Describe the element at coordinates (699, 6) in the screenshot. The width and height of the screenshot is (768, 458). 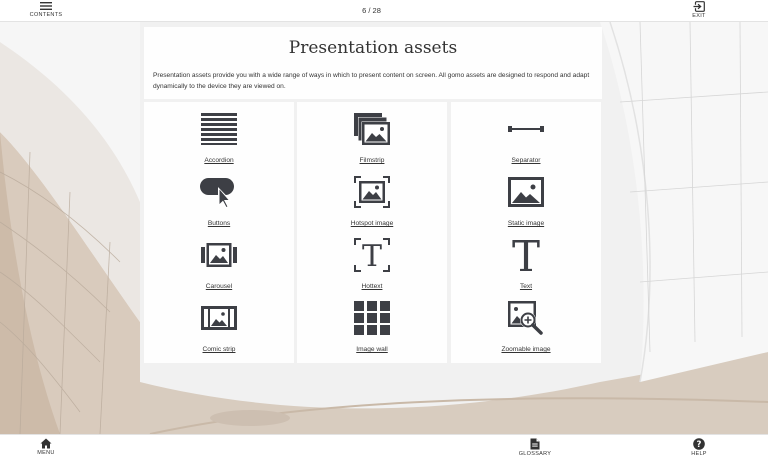
I see `exit-icon` at that location.